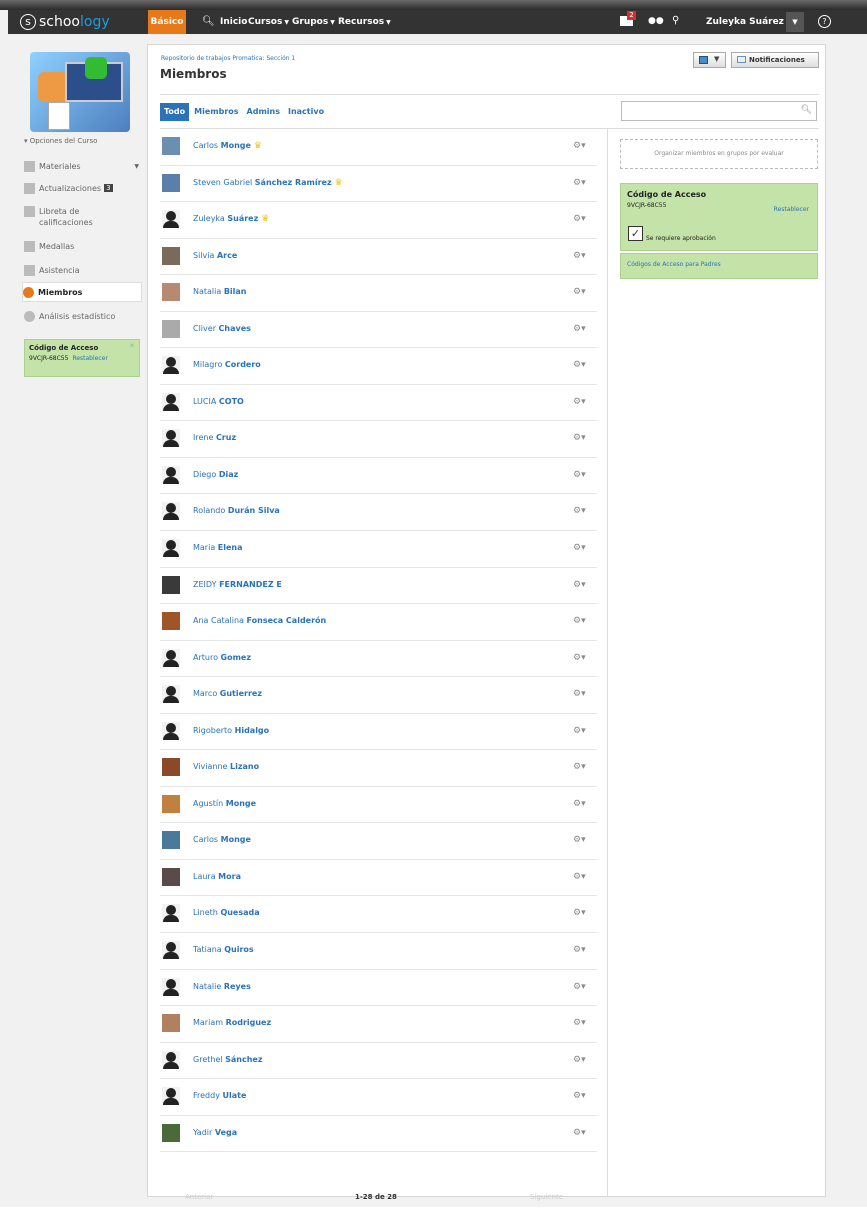  What do you see at coordinates (228, 1059) in the screenshot?
I see `member-name: Grethel Sánchez` at bounding box center [228, 1059].